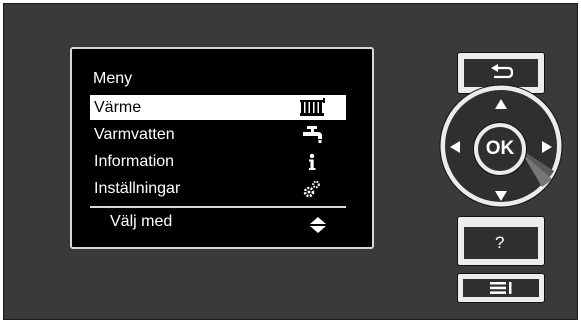 The width and height of the screenshot is (581, 323). Describe the element at coordinates (113, 78) in the screenshot. I see `menu-title: Meny` at that location.